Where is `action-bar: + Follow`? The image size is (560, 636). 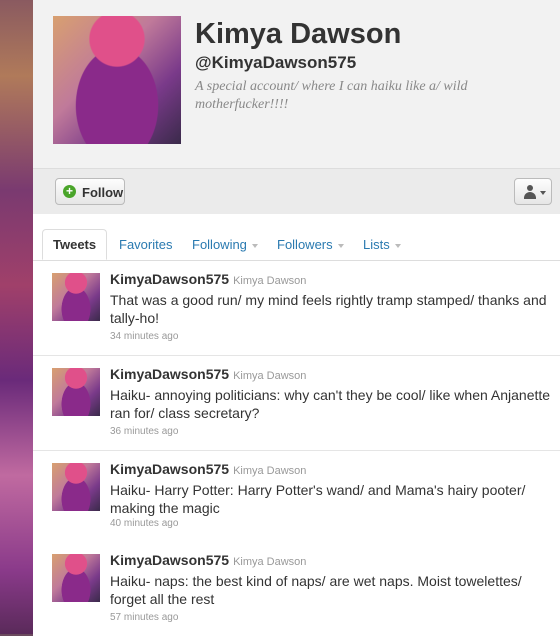
action-bar: + Follow is located at coordinates (296, 192).